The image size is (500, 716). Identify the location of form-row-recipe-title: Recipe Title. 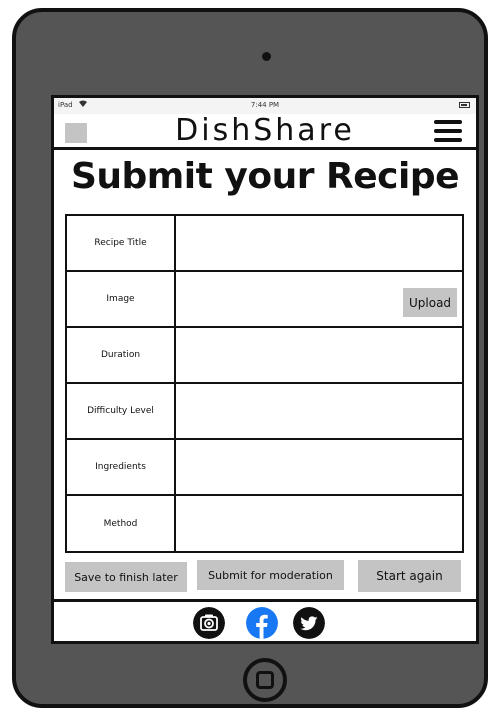
(264, 244).